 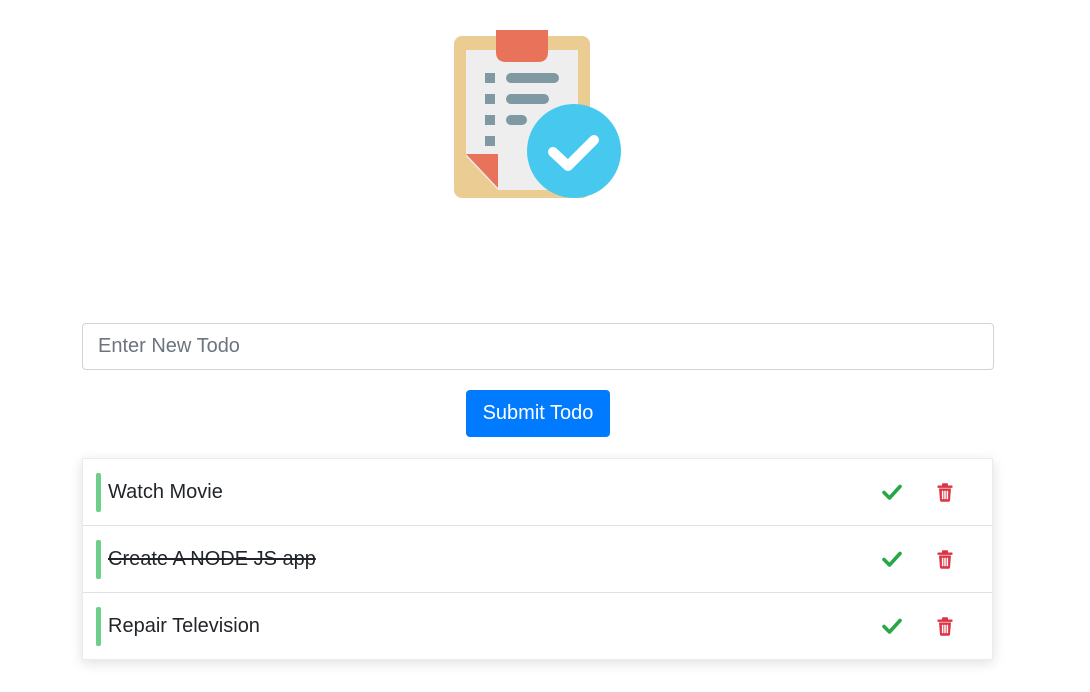 What do you see at coordinates (538, 346) in the screenshot?
I see `new-todo-input` at bounding box center [538, 346].